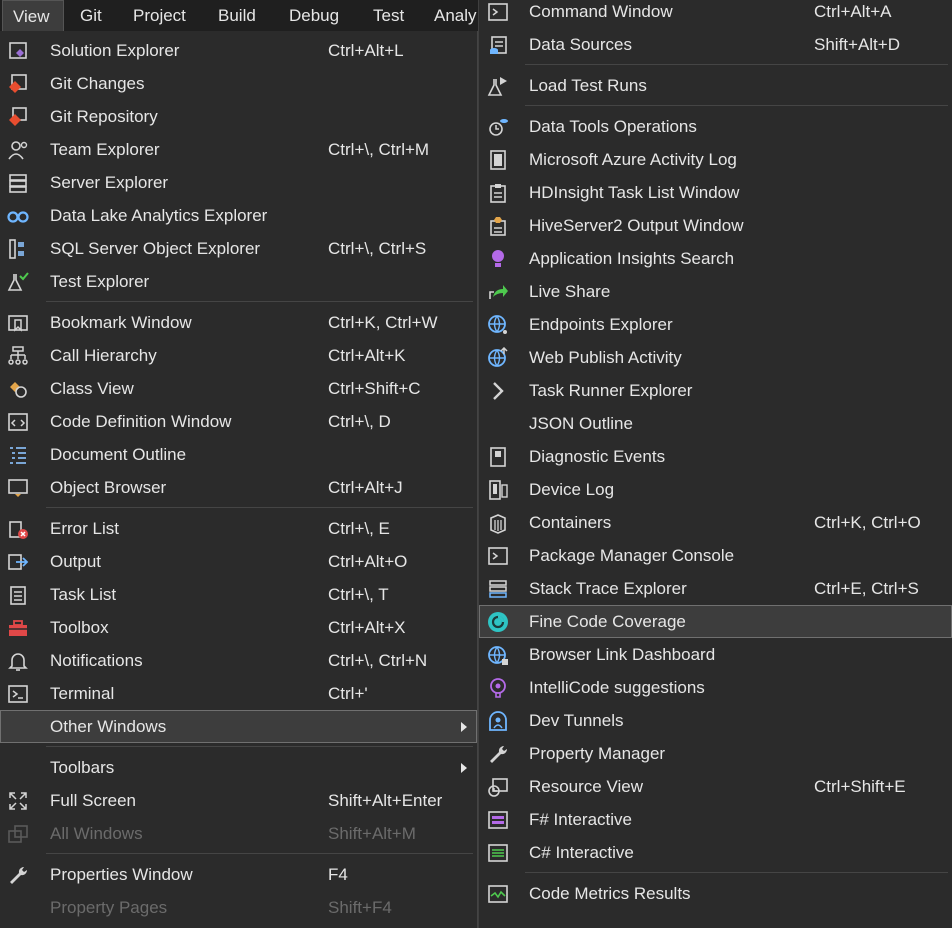 The width and height of the screenshot is (952, 928). I want to click on menu-item-label: Device Log, so click(572, 489).